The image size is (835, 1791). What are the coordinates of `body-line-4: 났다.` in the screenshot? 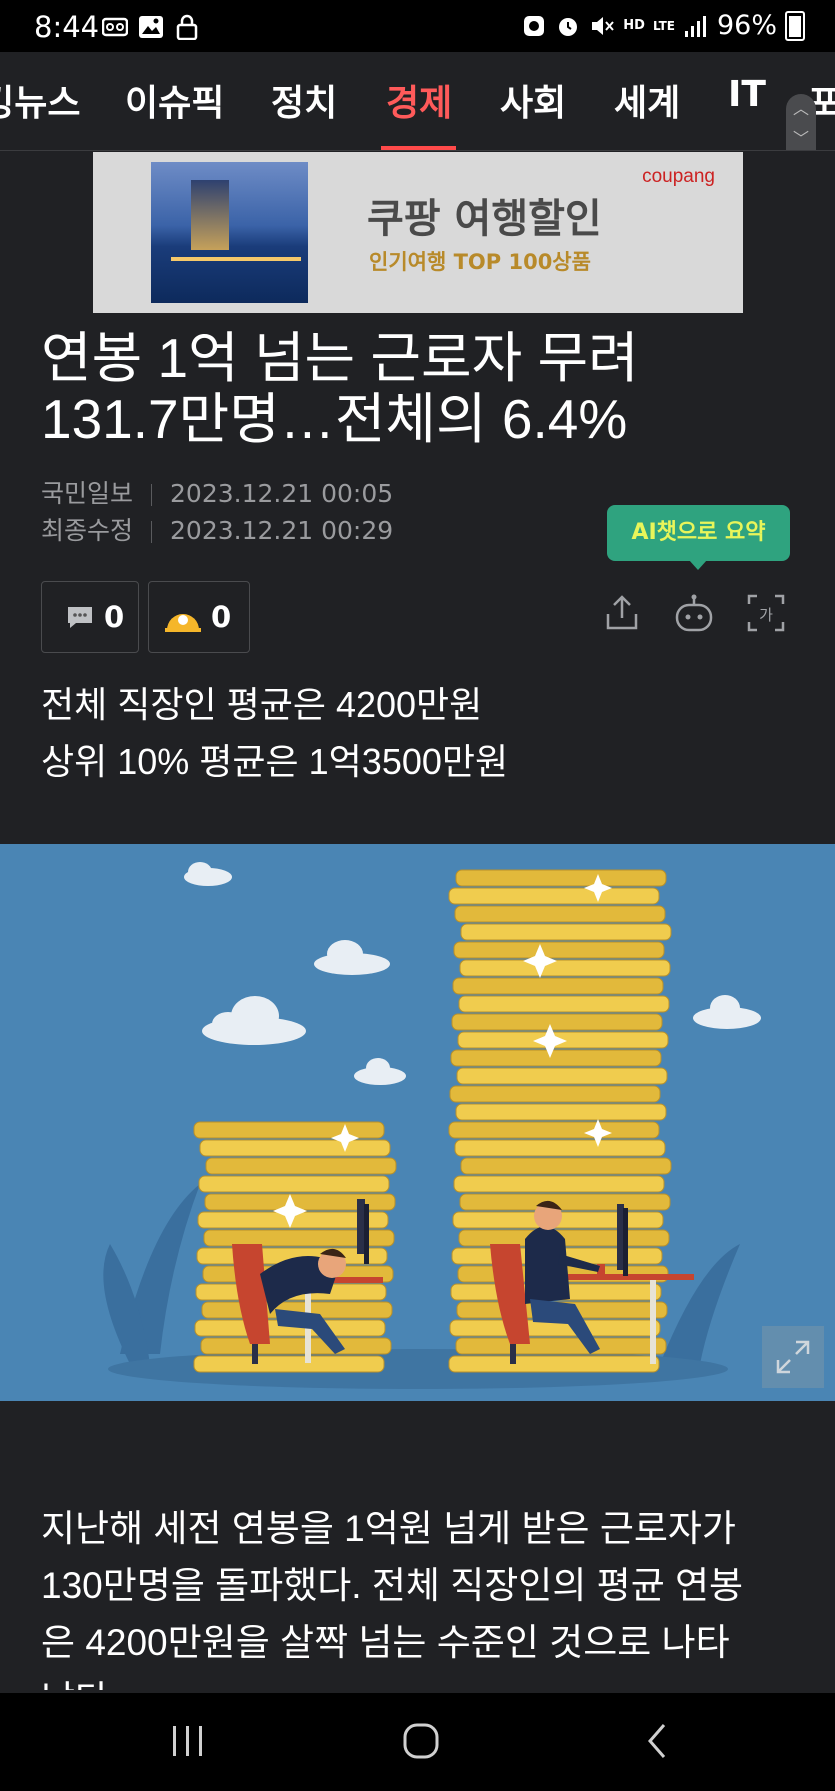 It's located at (421, 1680).